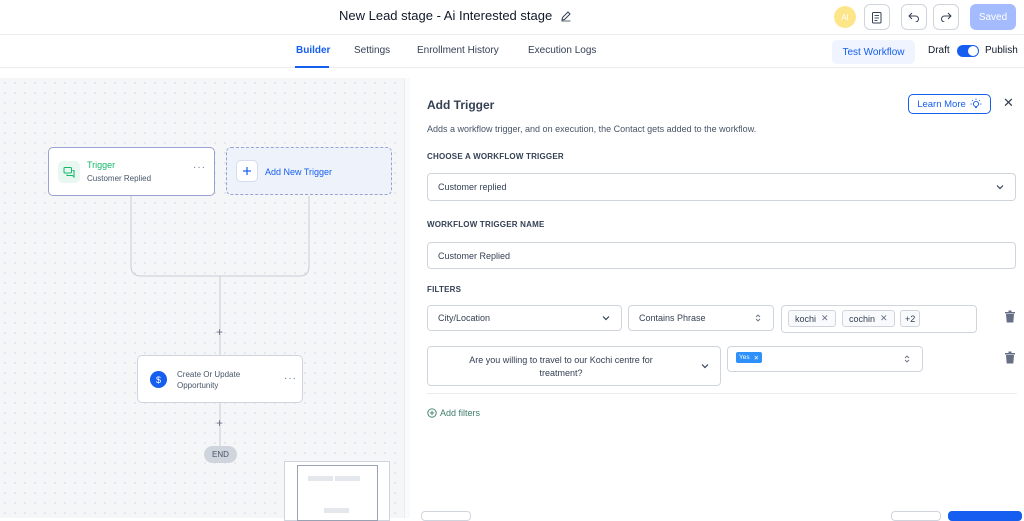  I want to click on tab-enrollment-history: Enrollment History, so click(458, 50).